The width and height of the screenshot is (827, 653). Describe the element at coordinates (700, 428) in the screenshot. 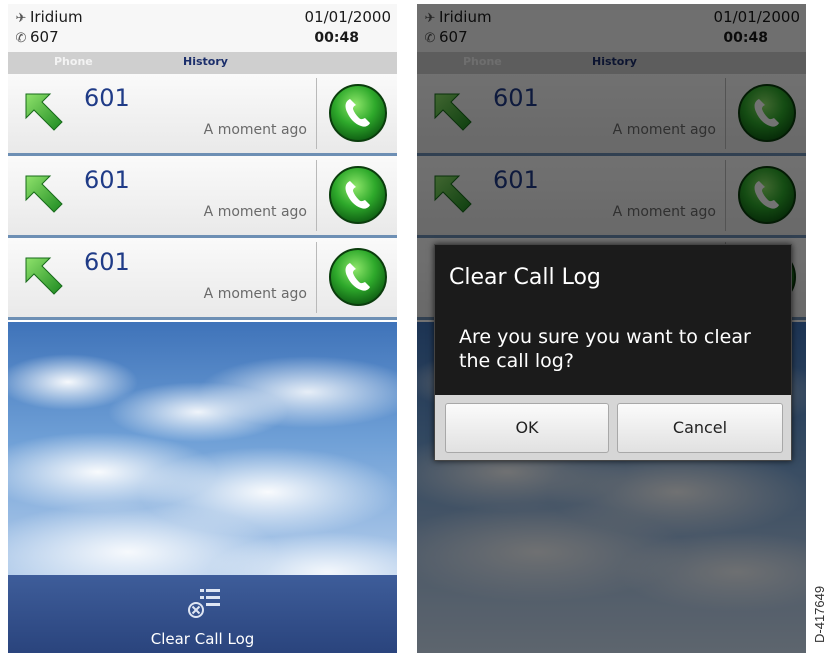

I see `cancel-button: Cancel` at that location.